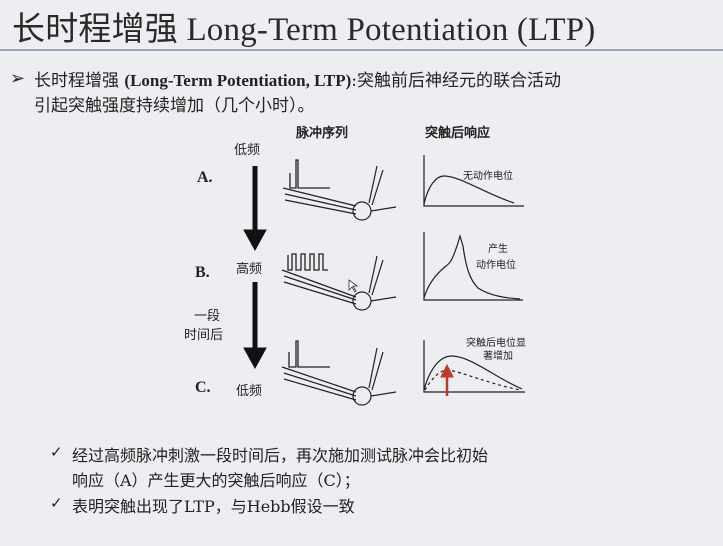  I want to click on row-b-pulse, so click(307, 262).